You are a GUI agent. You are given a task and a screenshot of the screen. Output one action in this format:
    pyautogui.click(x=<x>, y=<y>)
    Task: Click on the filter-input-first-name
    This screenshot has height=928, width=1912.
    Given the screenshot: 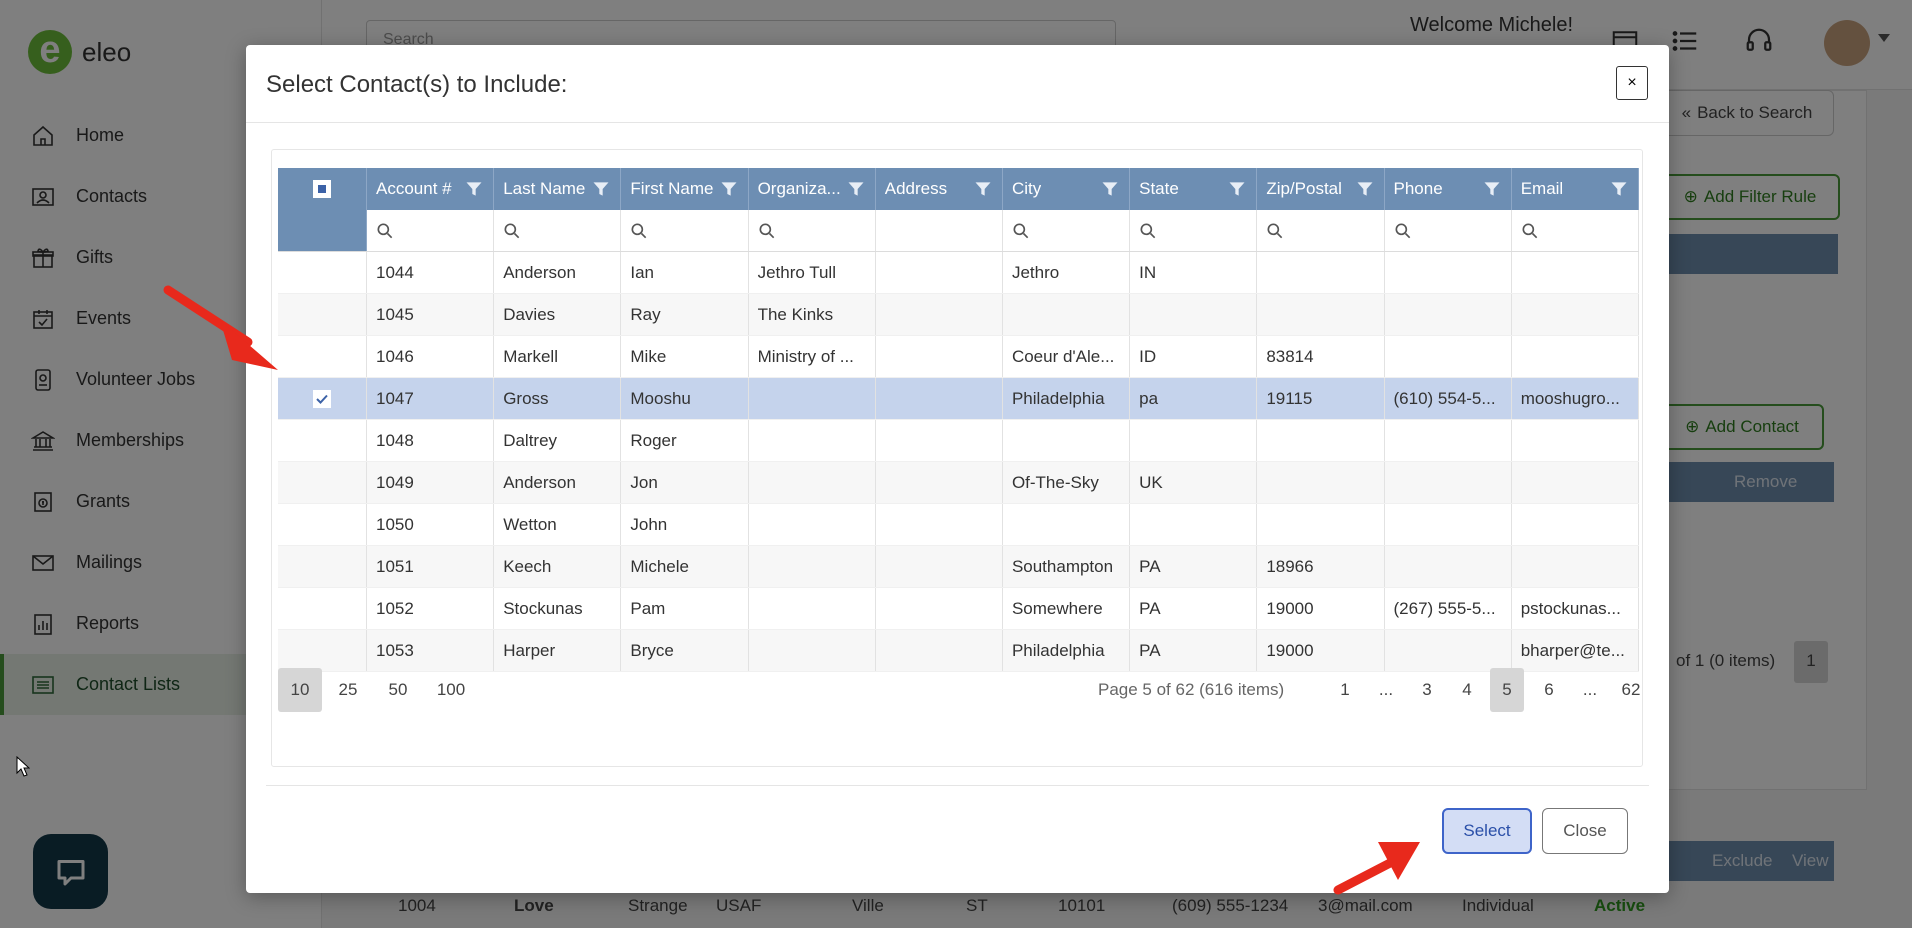 What is the action you would take?
    pyautogui.click(x=685, y=230)
    